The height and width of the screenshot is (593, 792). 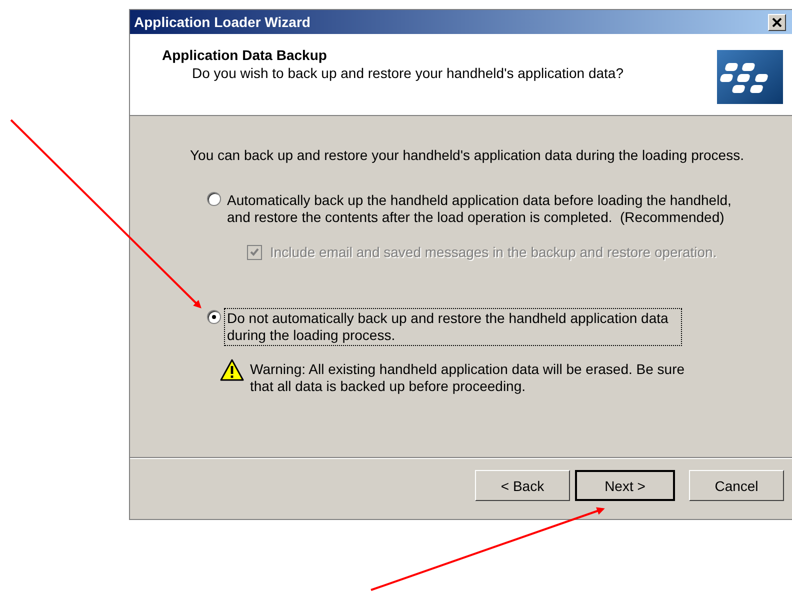 I want to click on wizard-button: Cancel, so click(x=736, y=485).